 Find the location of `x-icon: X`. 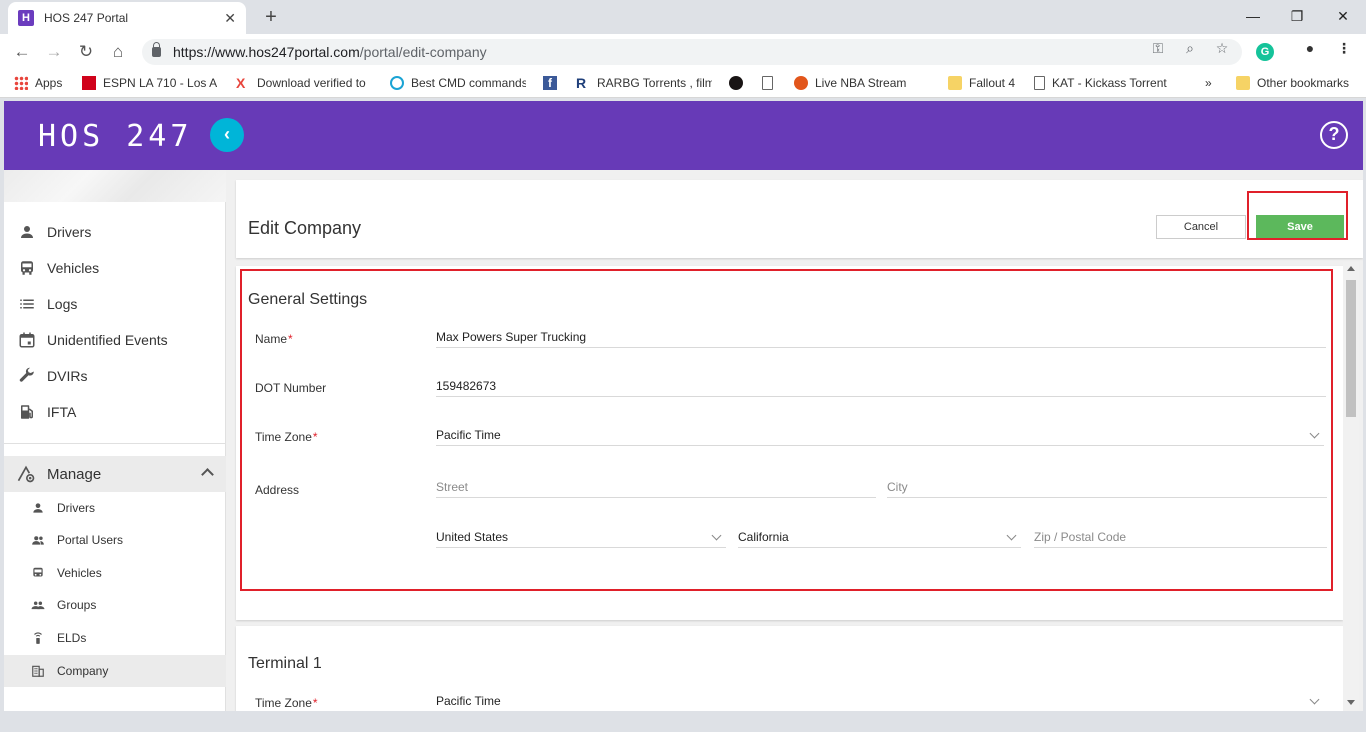

x-icon: X is located at coordinates (241, 83).